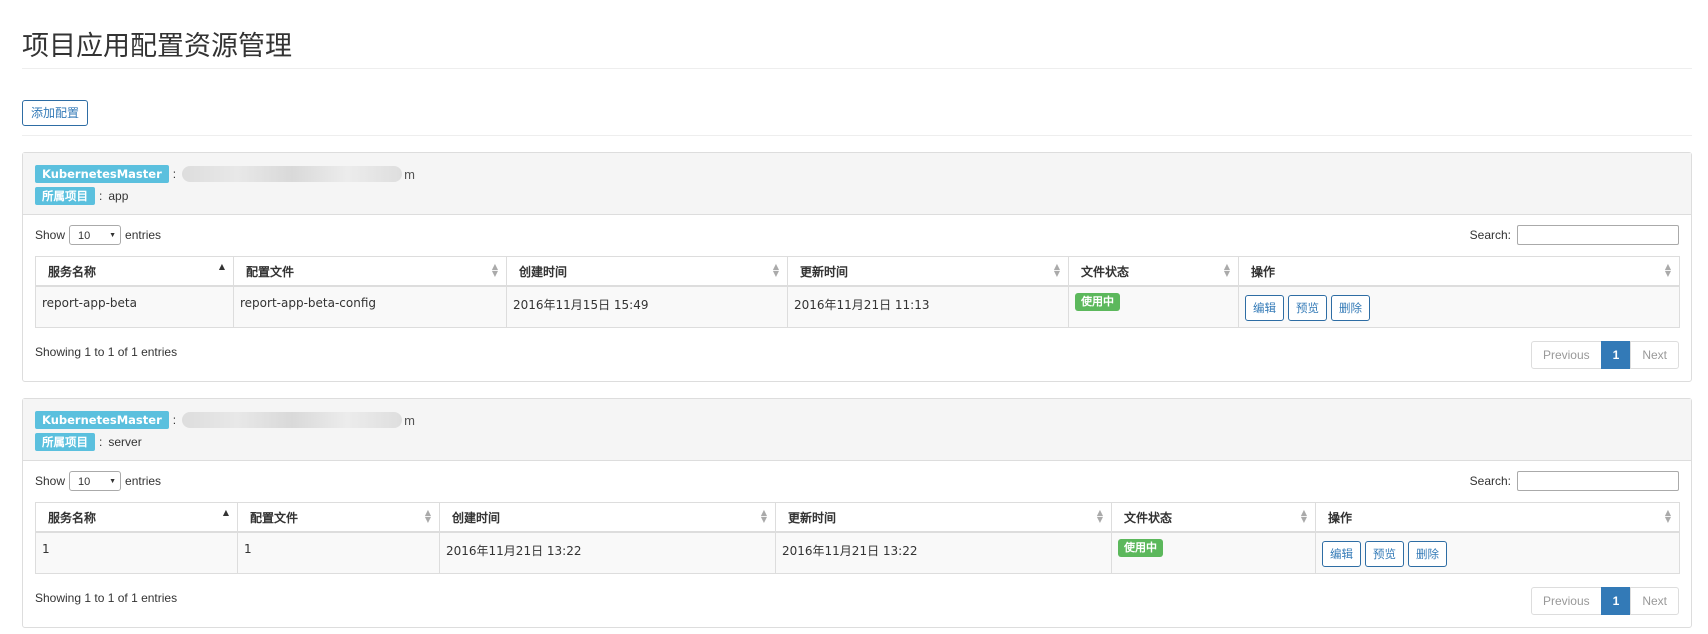 The image size is (1708, 634). I want to click on cell-service: report-app-beta, so click(89, 303).